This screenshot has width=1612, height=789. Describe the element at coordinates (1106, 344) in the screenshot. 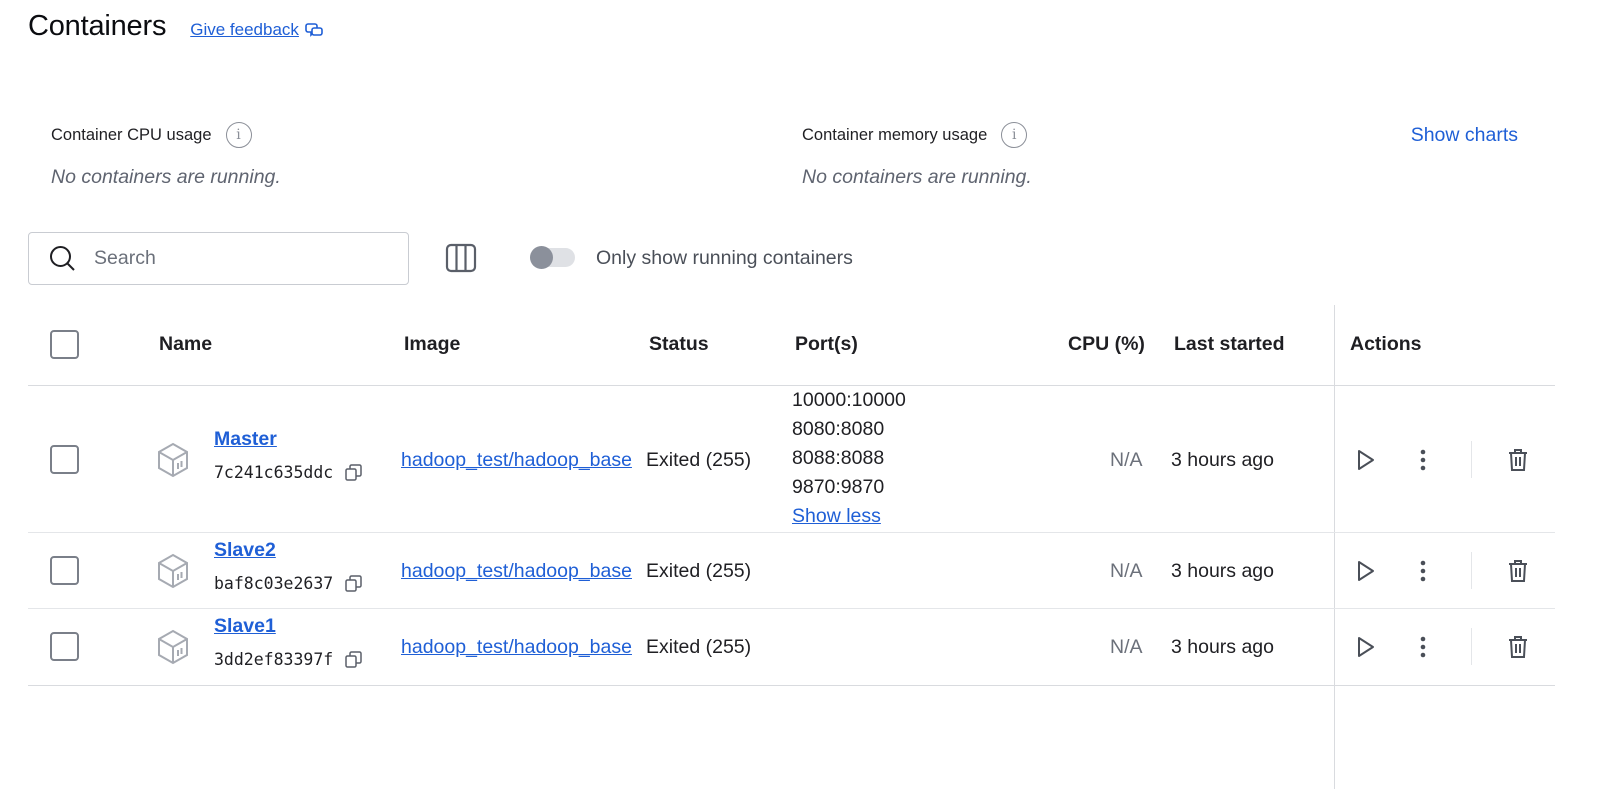

I see `column-header-cpu: CPU (%)` at that location.